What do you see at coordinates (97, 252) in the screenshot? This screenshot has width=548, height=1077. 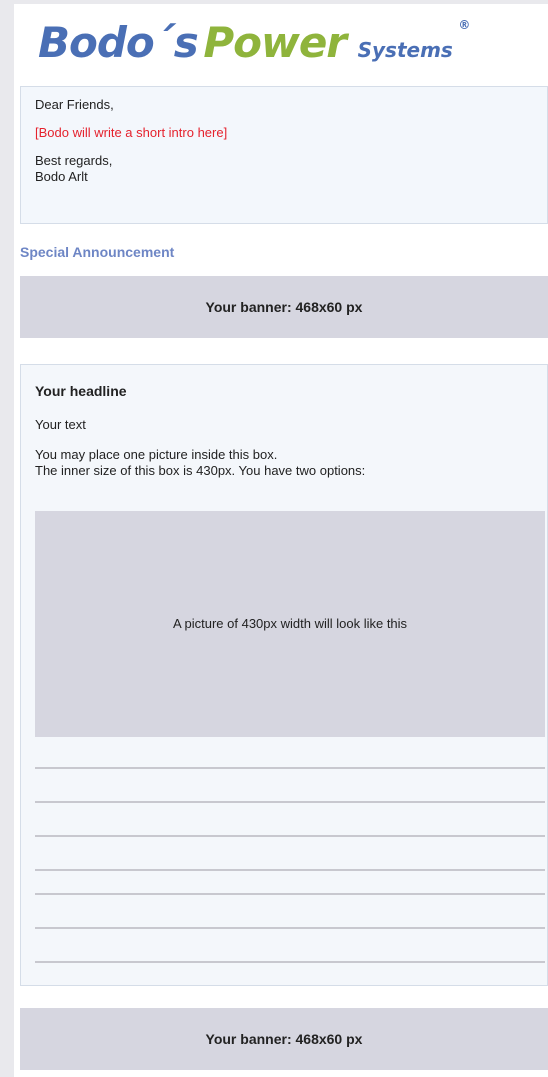 I see `special-announcement-heading: Special Announcement` at bounding box center [97, 252].